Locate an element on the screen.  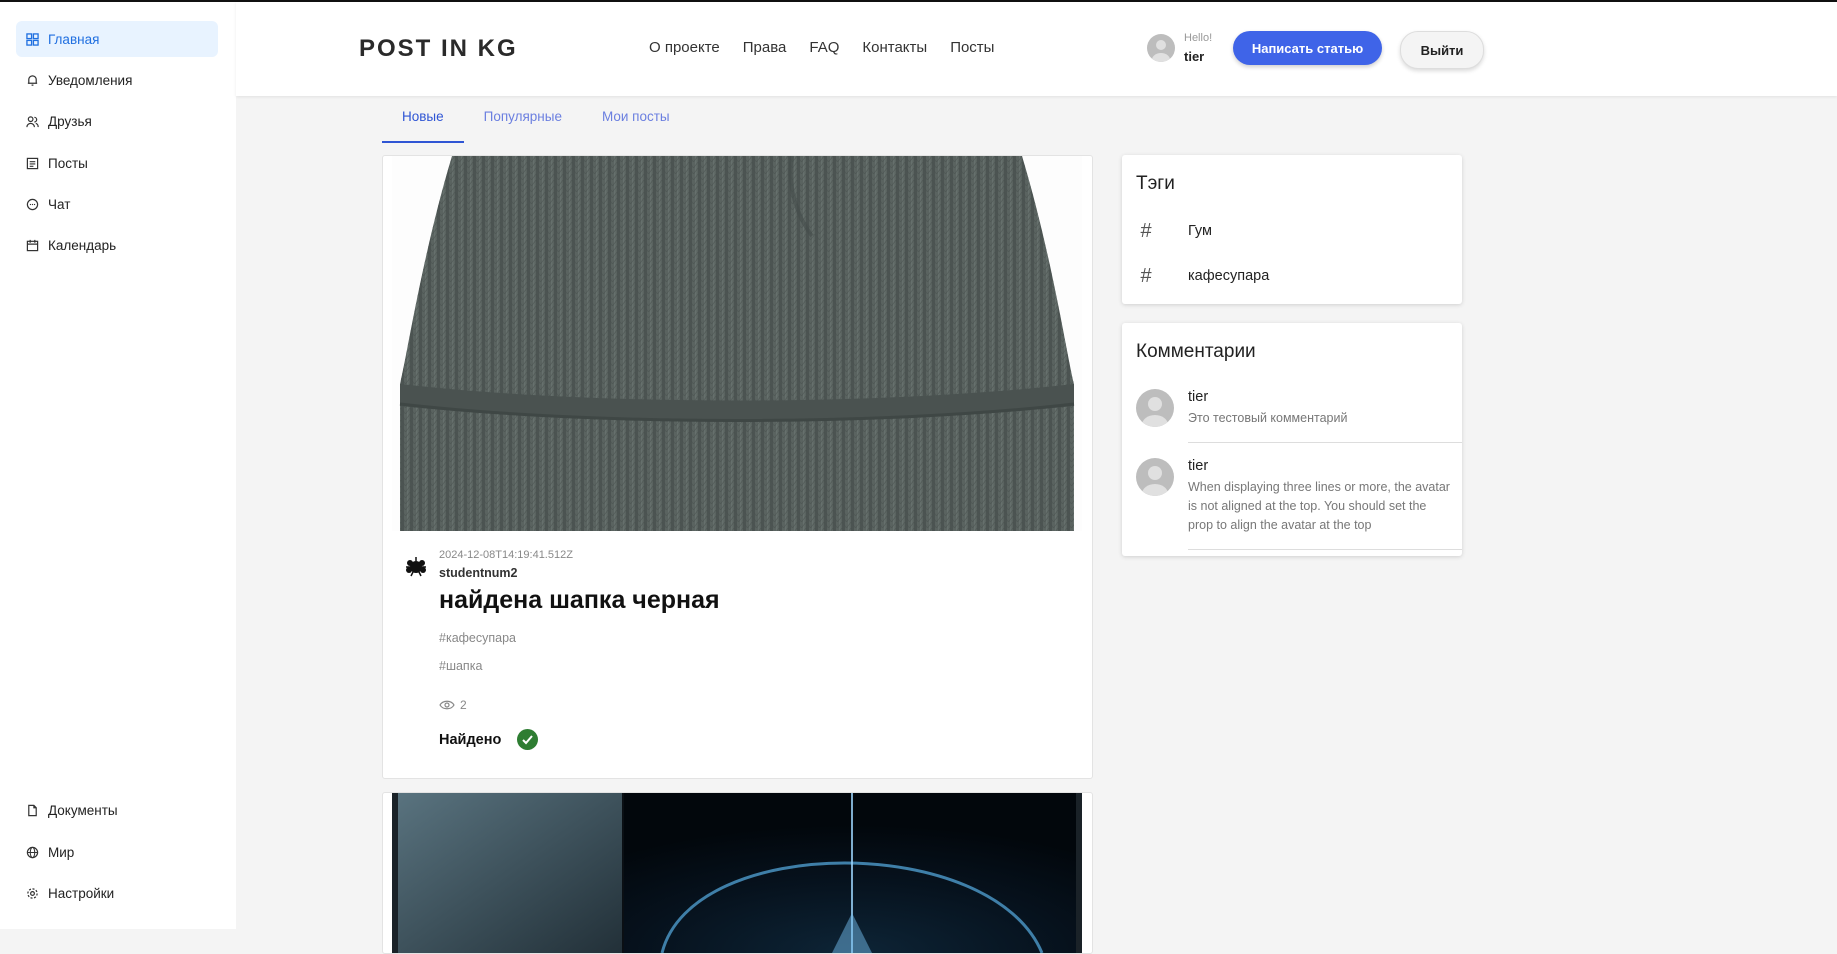
tab-popular: Популярные is located at coordinates (523, 123).